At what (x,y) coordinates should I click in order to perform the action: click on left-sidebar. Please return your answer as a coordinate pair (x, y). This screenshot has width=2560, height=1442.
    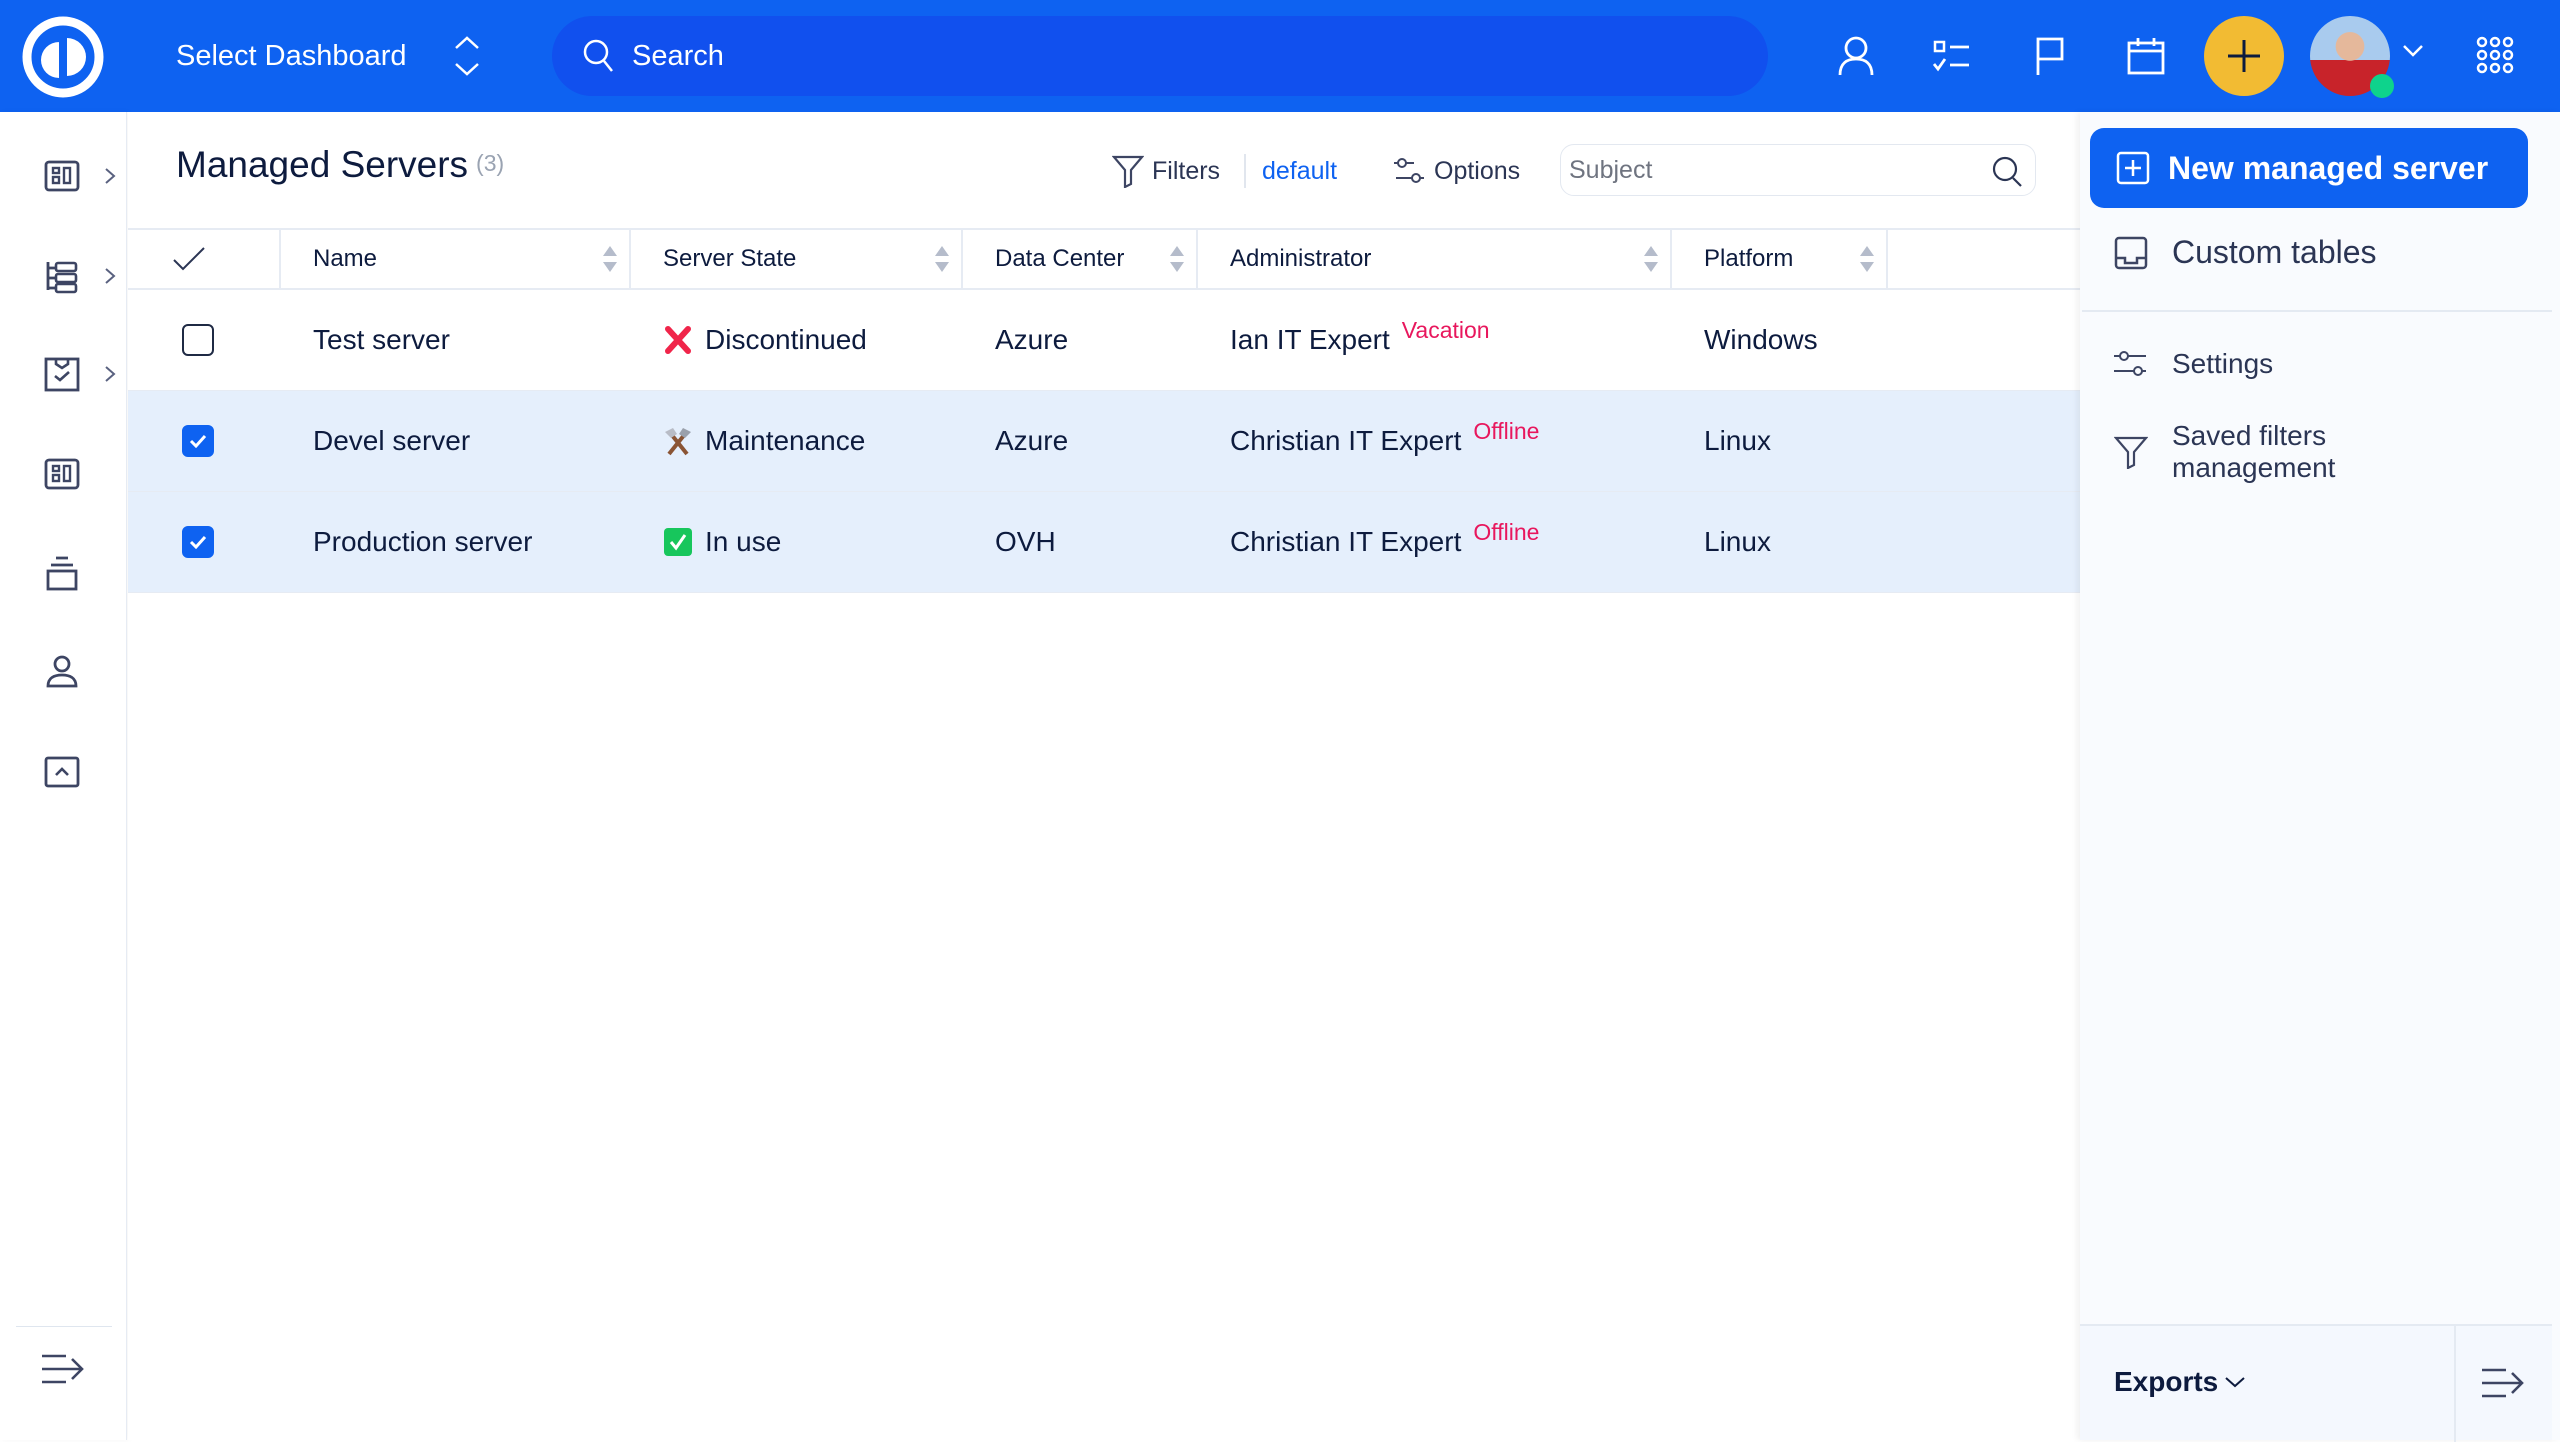
    Looking at the image, I should click on (63, 776).